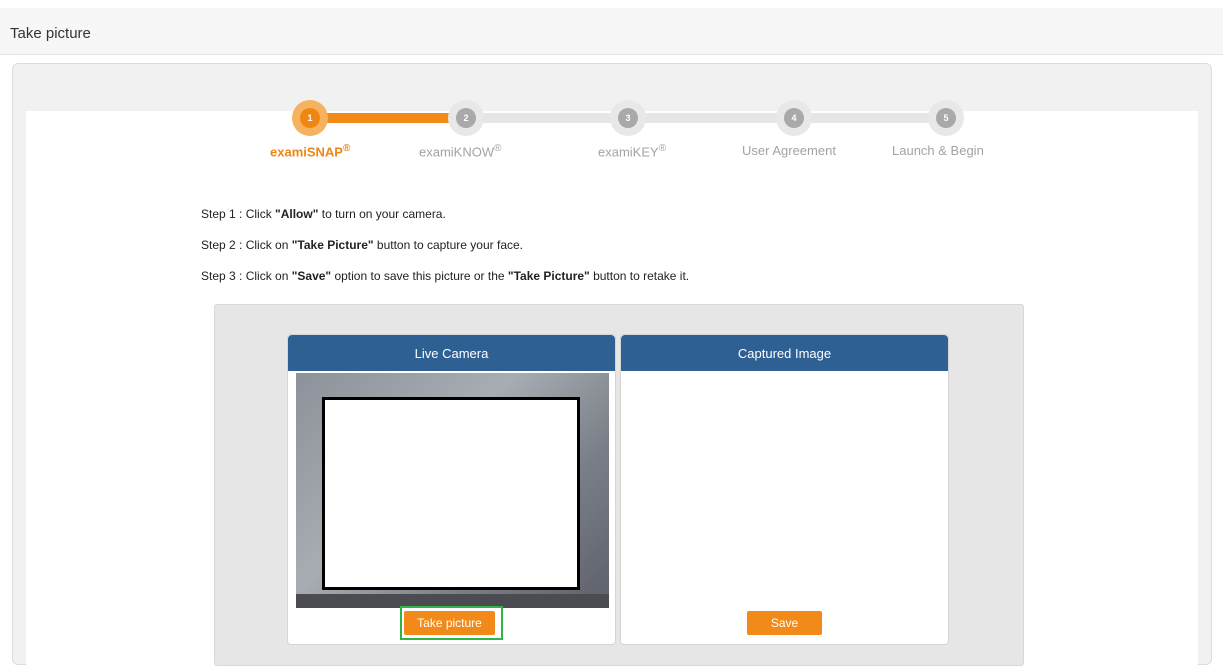 The width and height of the screenshot is (1223, 671). What do you see at coordinates (784, 489) in the screenshot?
I see `captured-image-panel: Captured Image` at bounding box center [784, 489].